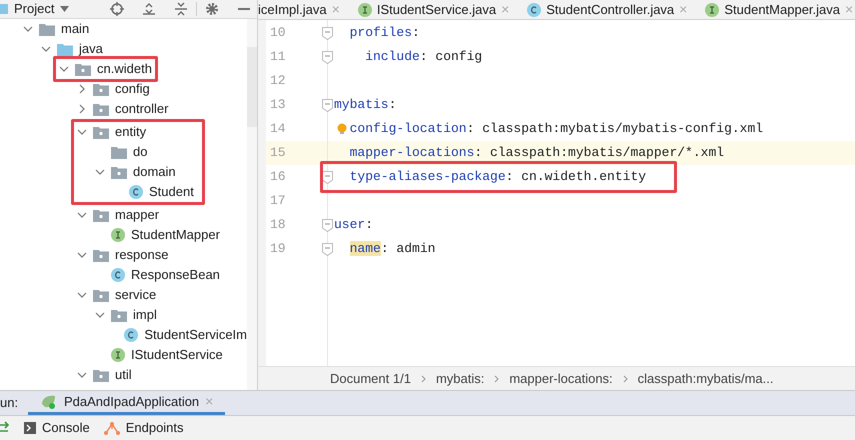 The height and width of the screenshot is (440, 855). I want to click on panel-title: Project, so click(34, 9).